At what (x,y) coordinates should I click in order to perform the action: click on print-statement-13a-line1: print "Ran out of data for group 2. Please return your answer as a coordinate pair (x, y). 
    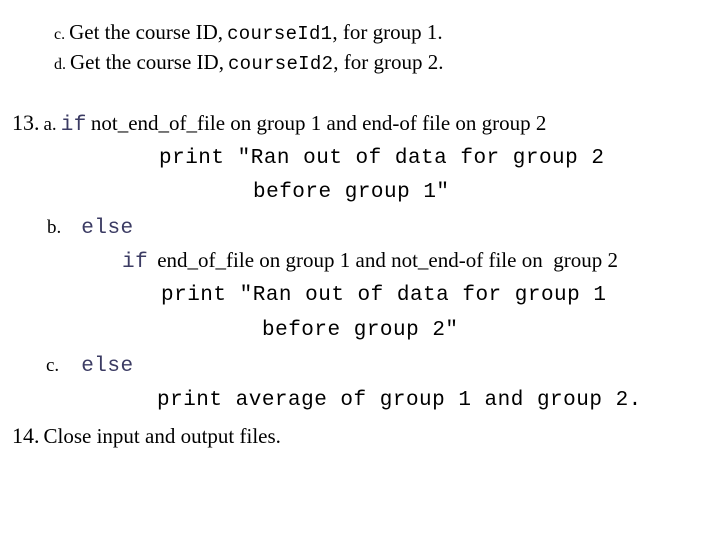
    Looking at the image, I should click on (382, 158).